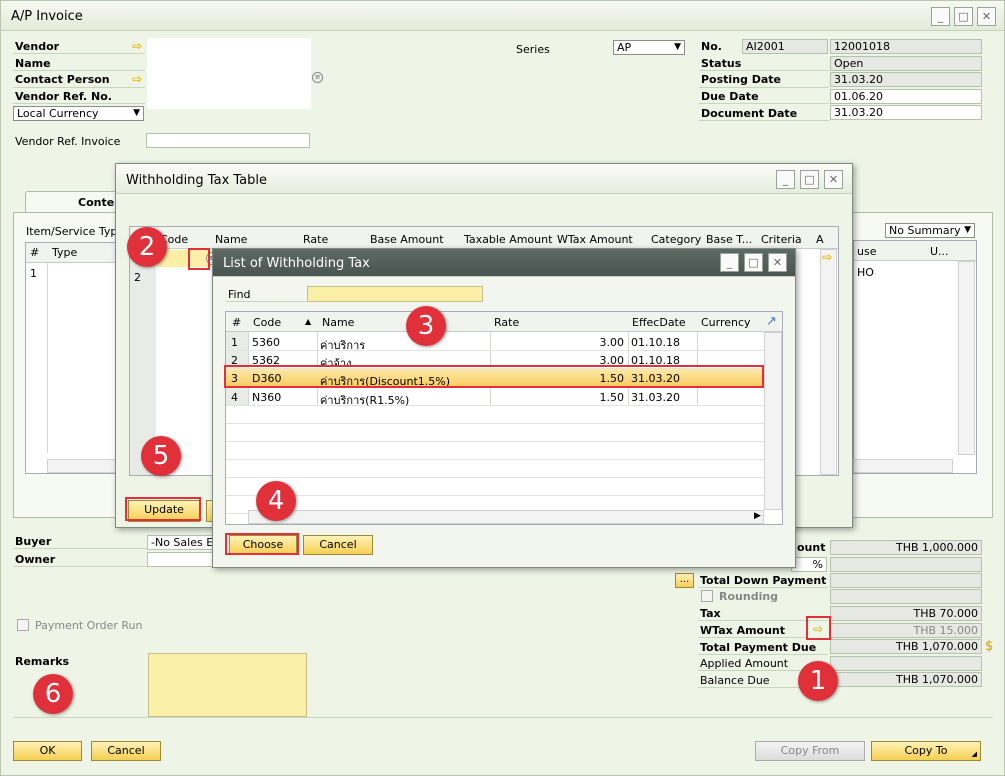 The width and height of the screenshot is (1005, 776). Describe the element at coordinates (35, 559) in the screenshot. I see `owner-label: Owner` at that location.